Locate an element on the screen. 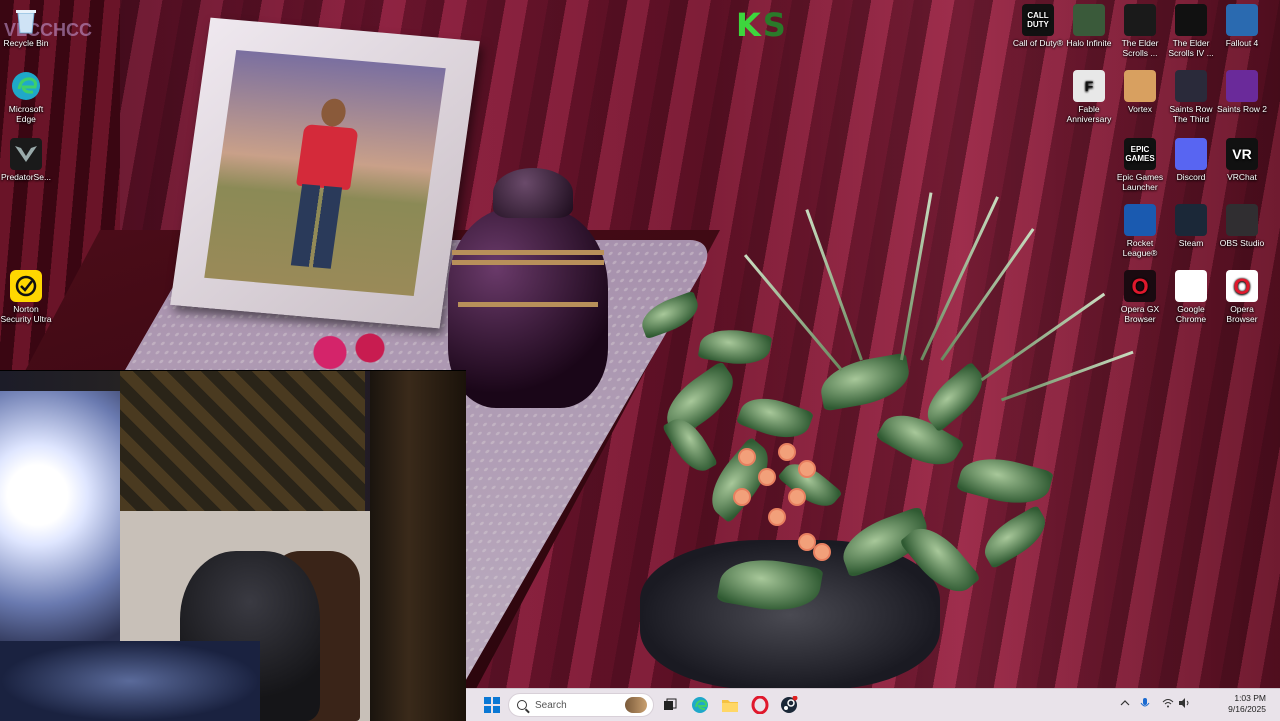 The image size is (1280, 721). desktop-icon-obs-studio: OBS Studio is located at coordinates (1242, 226).